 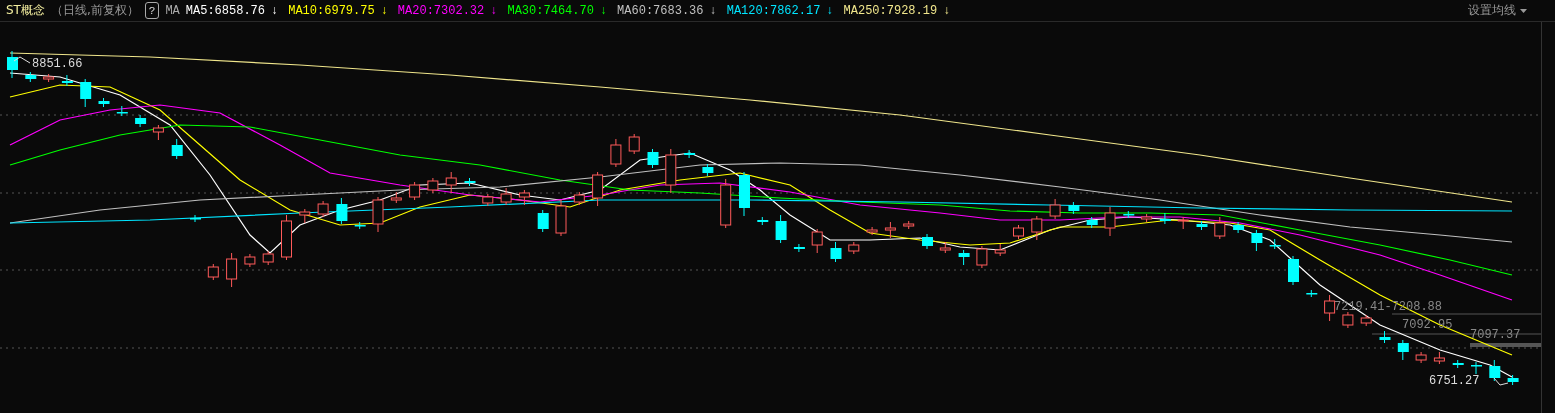 I want to click on ma-settings-dropdown: 设置均线, so click(x=1497, y=10).